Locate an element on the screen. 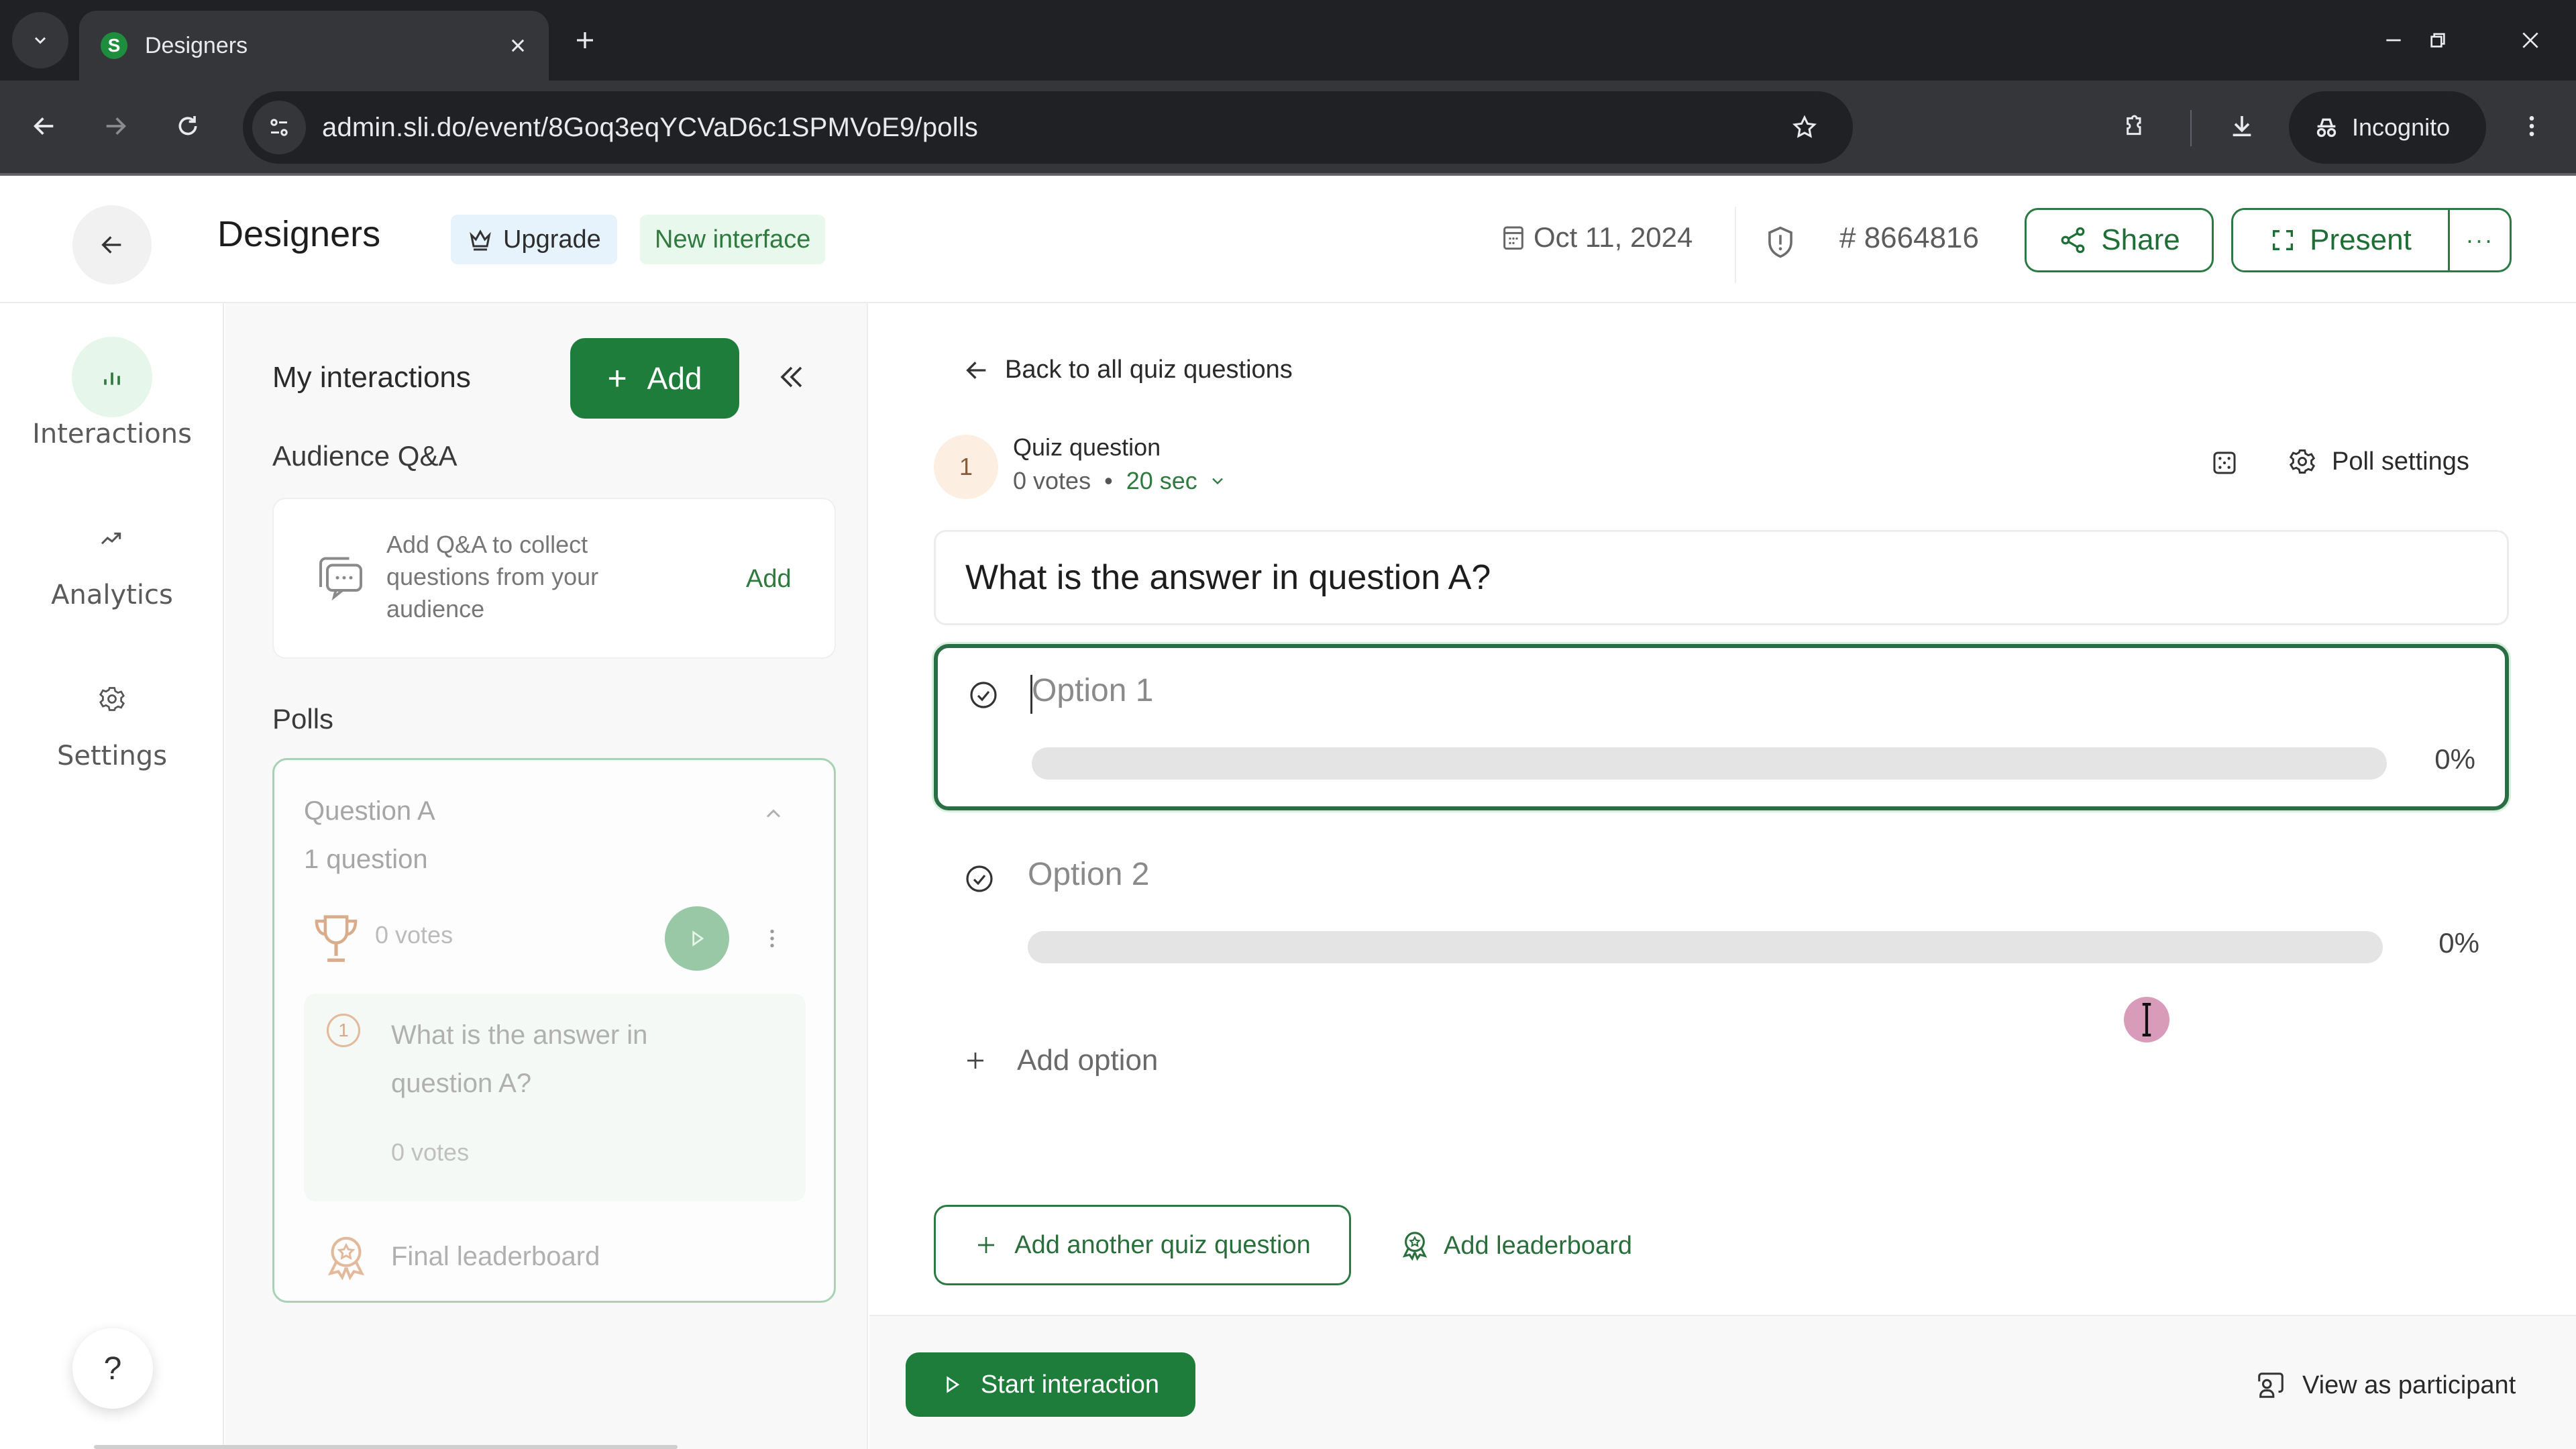  restore-button is located at coordinates (2438, 40).